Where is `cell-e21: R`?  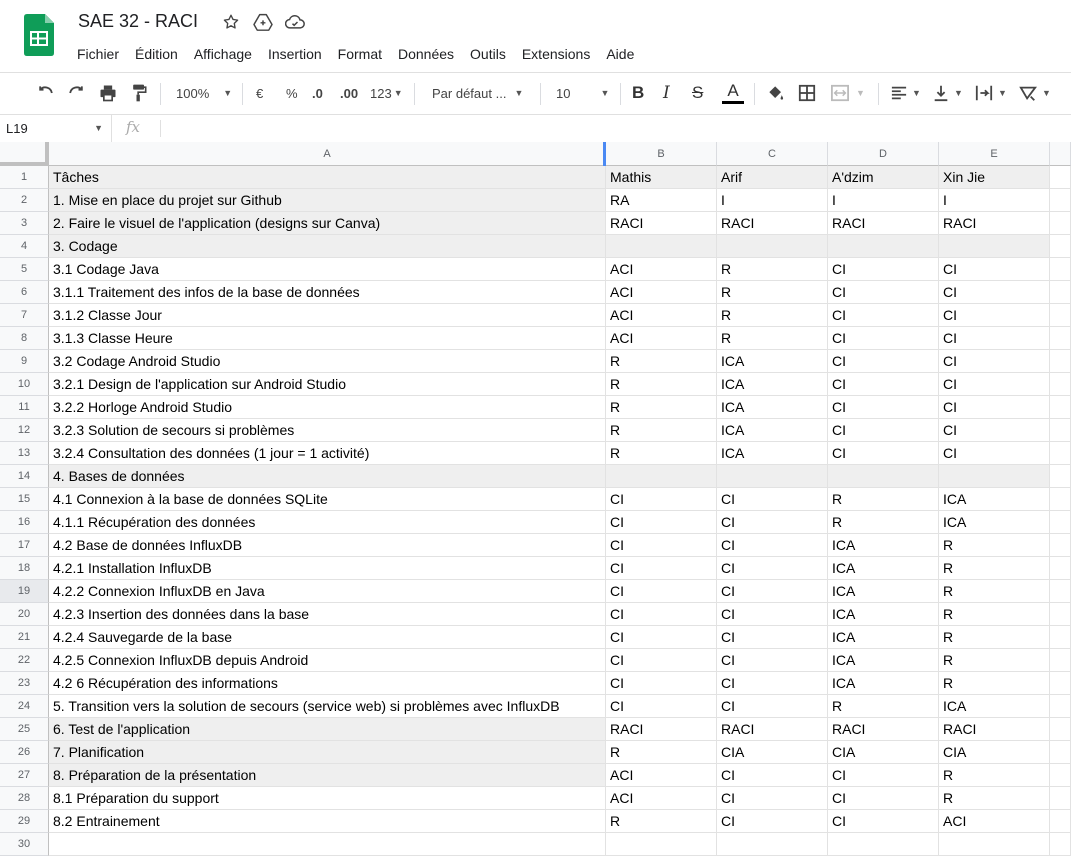 cell-e21: R is located at coordinates (994, 637).